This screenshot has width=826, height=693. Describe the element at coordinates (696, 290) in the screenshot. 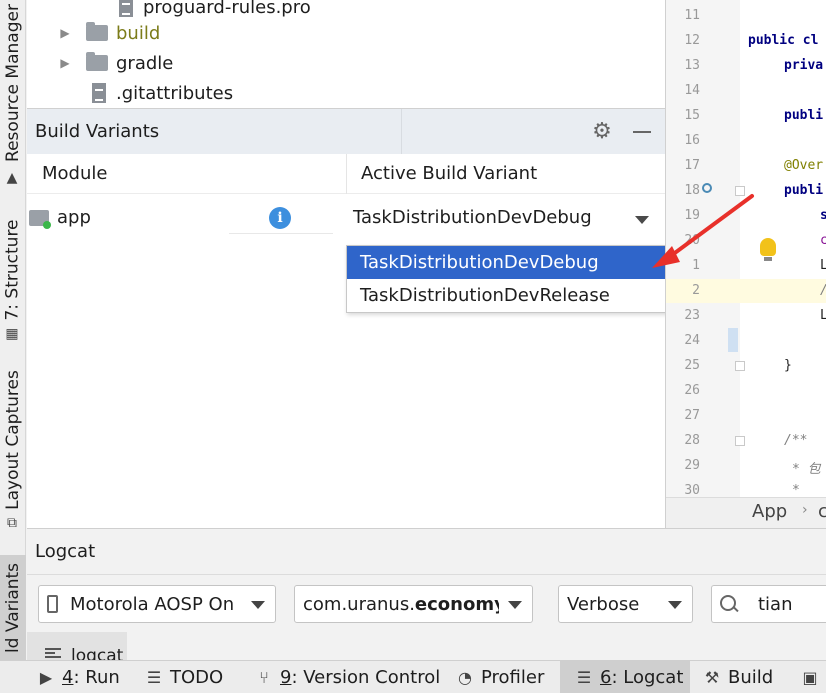

I see `line-number: 2` at that location.